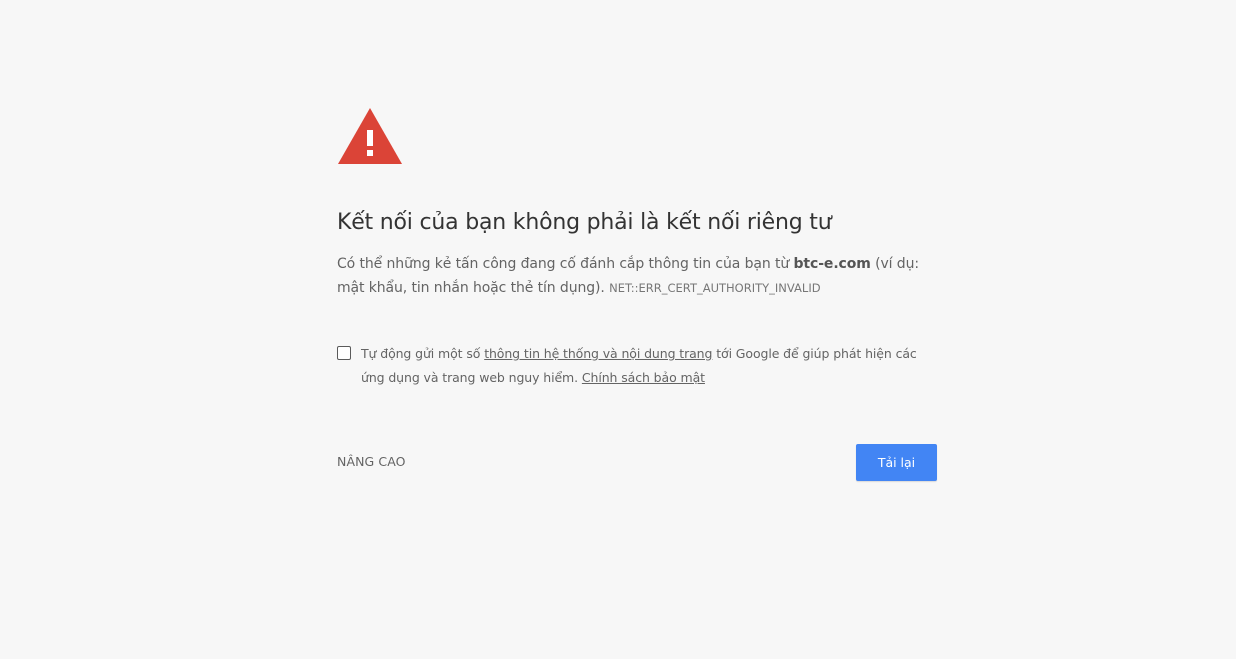 This screenshot has width=1236, height=659. What do you see at coordinates (637, 462) in the screenshot?
I see `action-buttons-row: NÂNG CAO Tải lại` at bounding box center [637, 462].